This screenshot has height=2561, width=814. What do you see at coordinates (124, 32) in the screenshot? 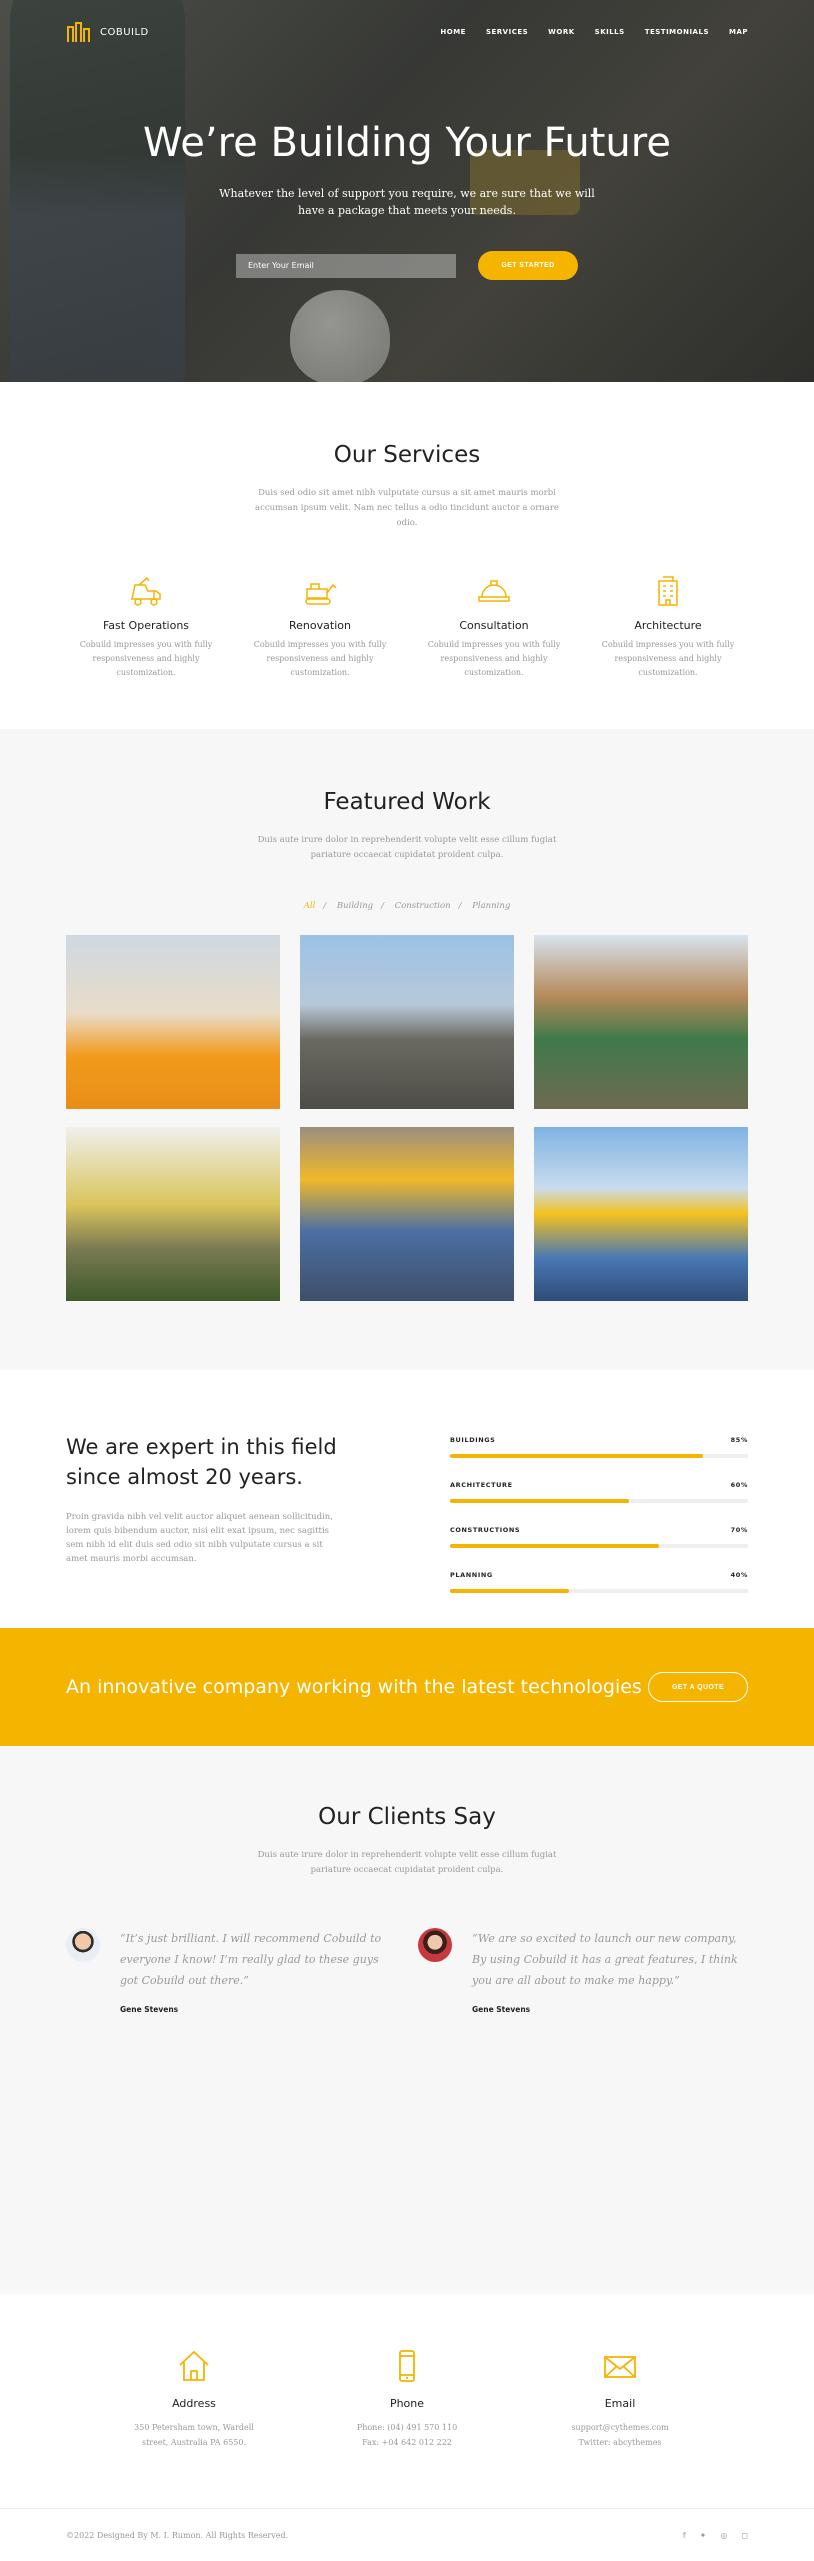
I see `brand-name: COBUILD` at bounding box center [124, 32].